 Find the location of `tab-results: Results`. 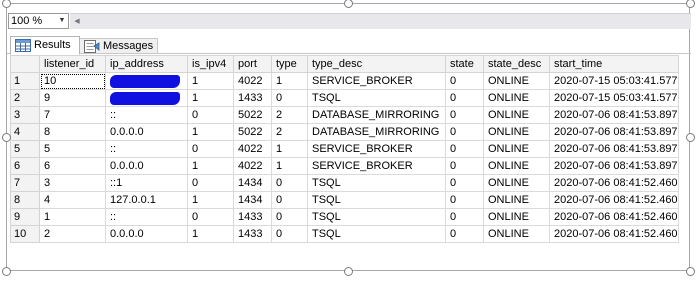

tab-results: Results is located at coordinates (45, 45).